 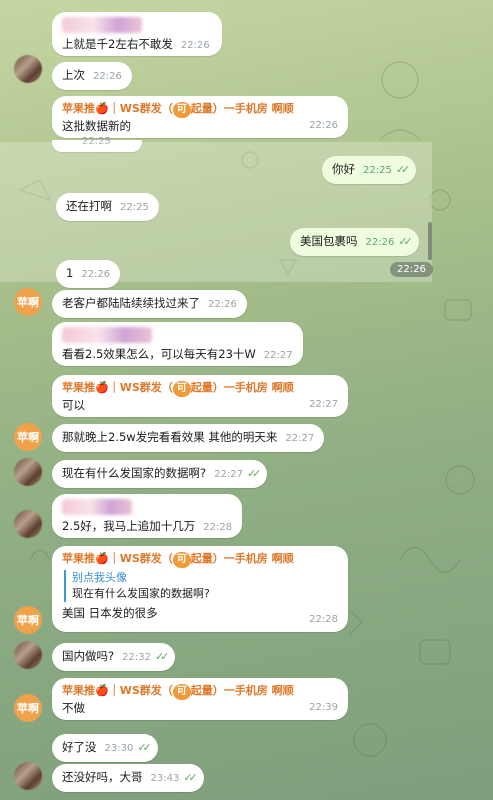 What do you see at coordinates (411, 269) in the screenshot?
I see `floating-date-badge: 22:26` at bounding box center [411, 269].